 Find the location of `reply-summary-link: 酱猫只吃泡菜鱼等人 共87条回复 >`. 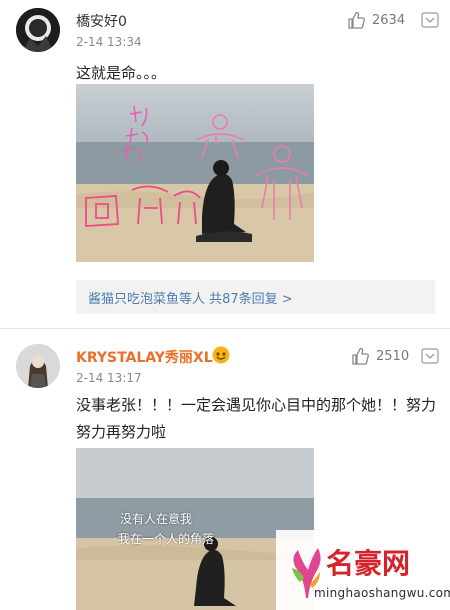

reply-summary-link: 酱猫只吃泡菜鱼等人 共87条回复 > is located at coordinates (255, 297).